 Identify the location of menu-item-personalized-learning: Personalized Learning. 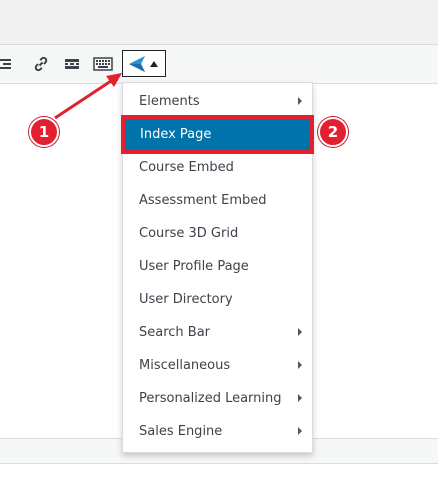
(217, 398).